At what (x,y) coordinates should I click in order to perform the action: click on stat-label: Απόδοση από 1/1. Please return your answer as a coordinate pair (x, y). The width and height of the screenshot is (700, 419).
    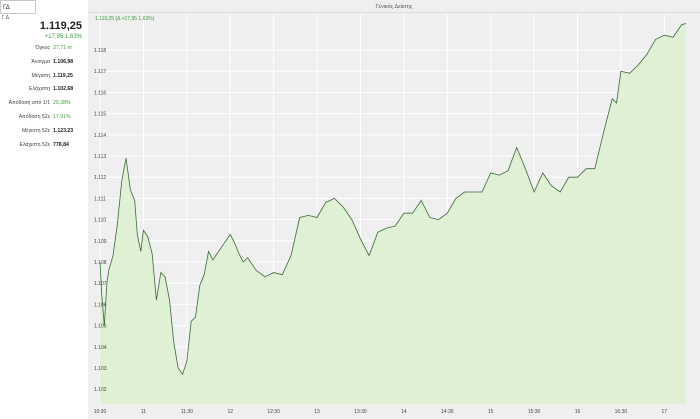
    Looking at the image, I should click on (29, 103).